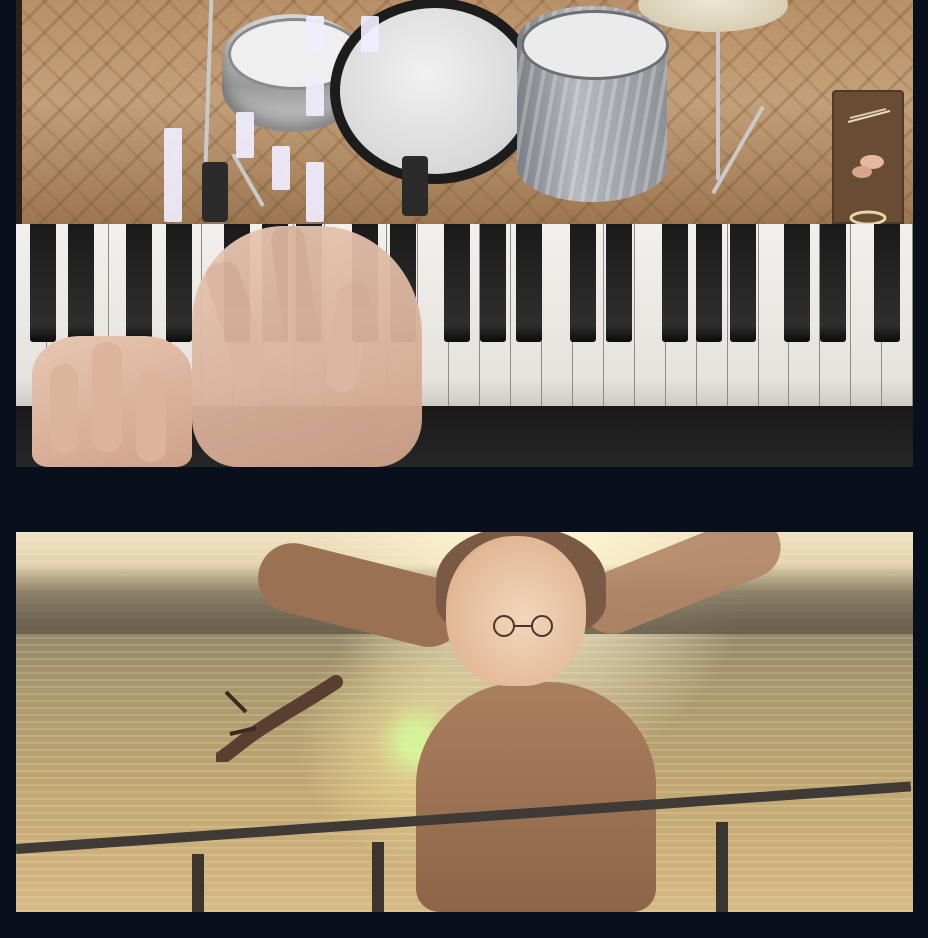 This screenshot has width=928, height=938. What do you see at coordinates (248, 180) in the screenshot?
I see `stand-leg` at bounding box center [248, 180].